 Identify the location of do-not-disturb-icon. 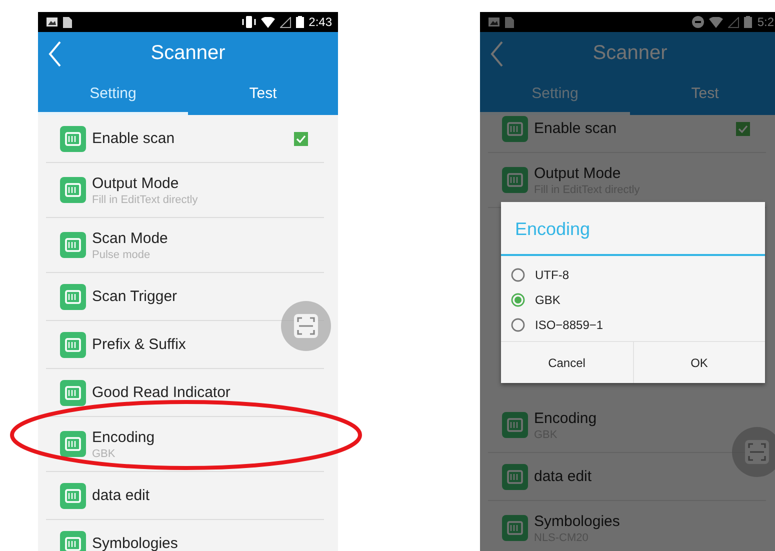
(698, 22).